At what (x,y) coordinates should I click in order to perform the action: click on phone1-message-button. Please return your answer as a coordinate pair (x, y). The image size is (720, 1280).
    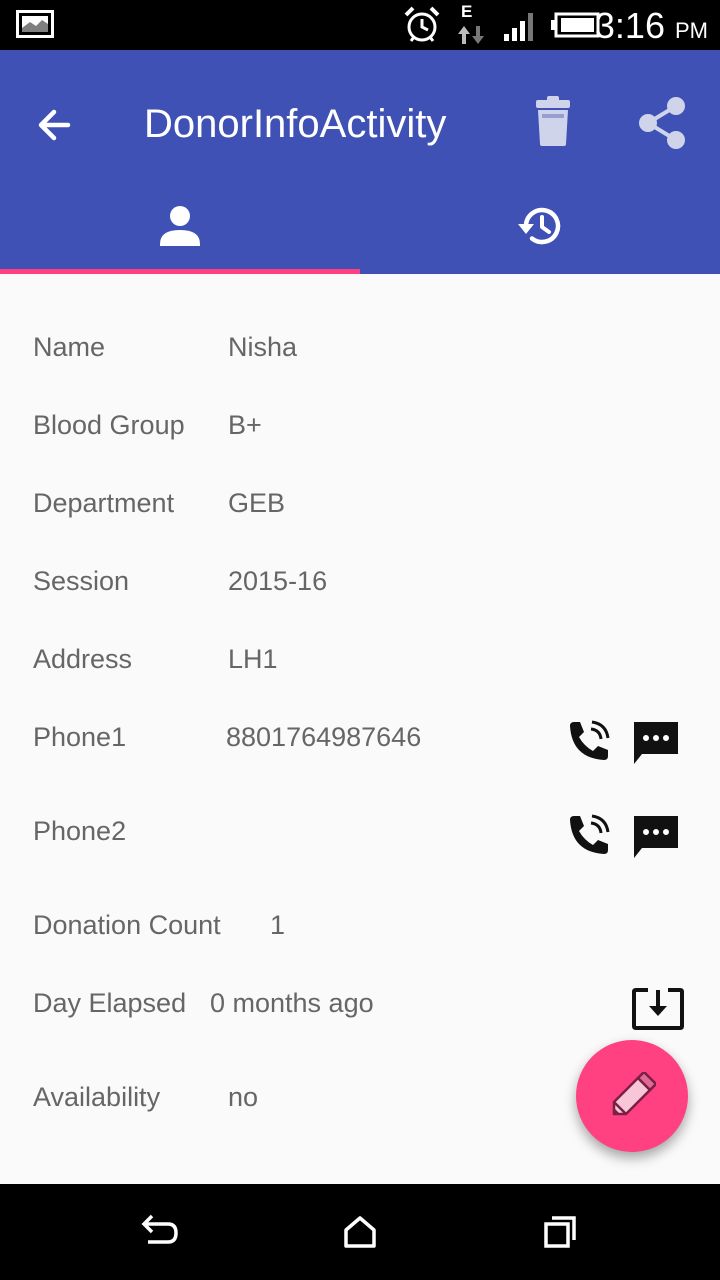
    Looking at the image, I should click on (656, 744).